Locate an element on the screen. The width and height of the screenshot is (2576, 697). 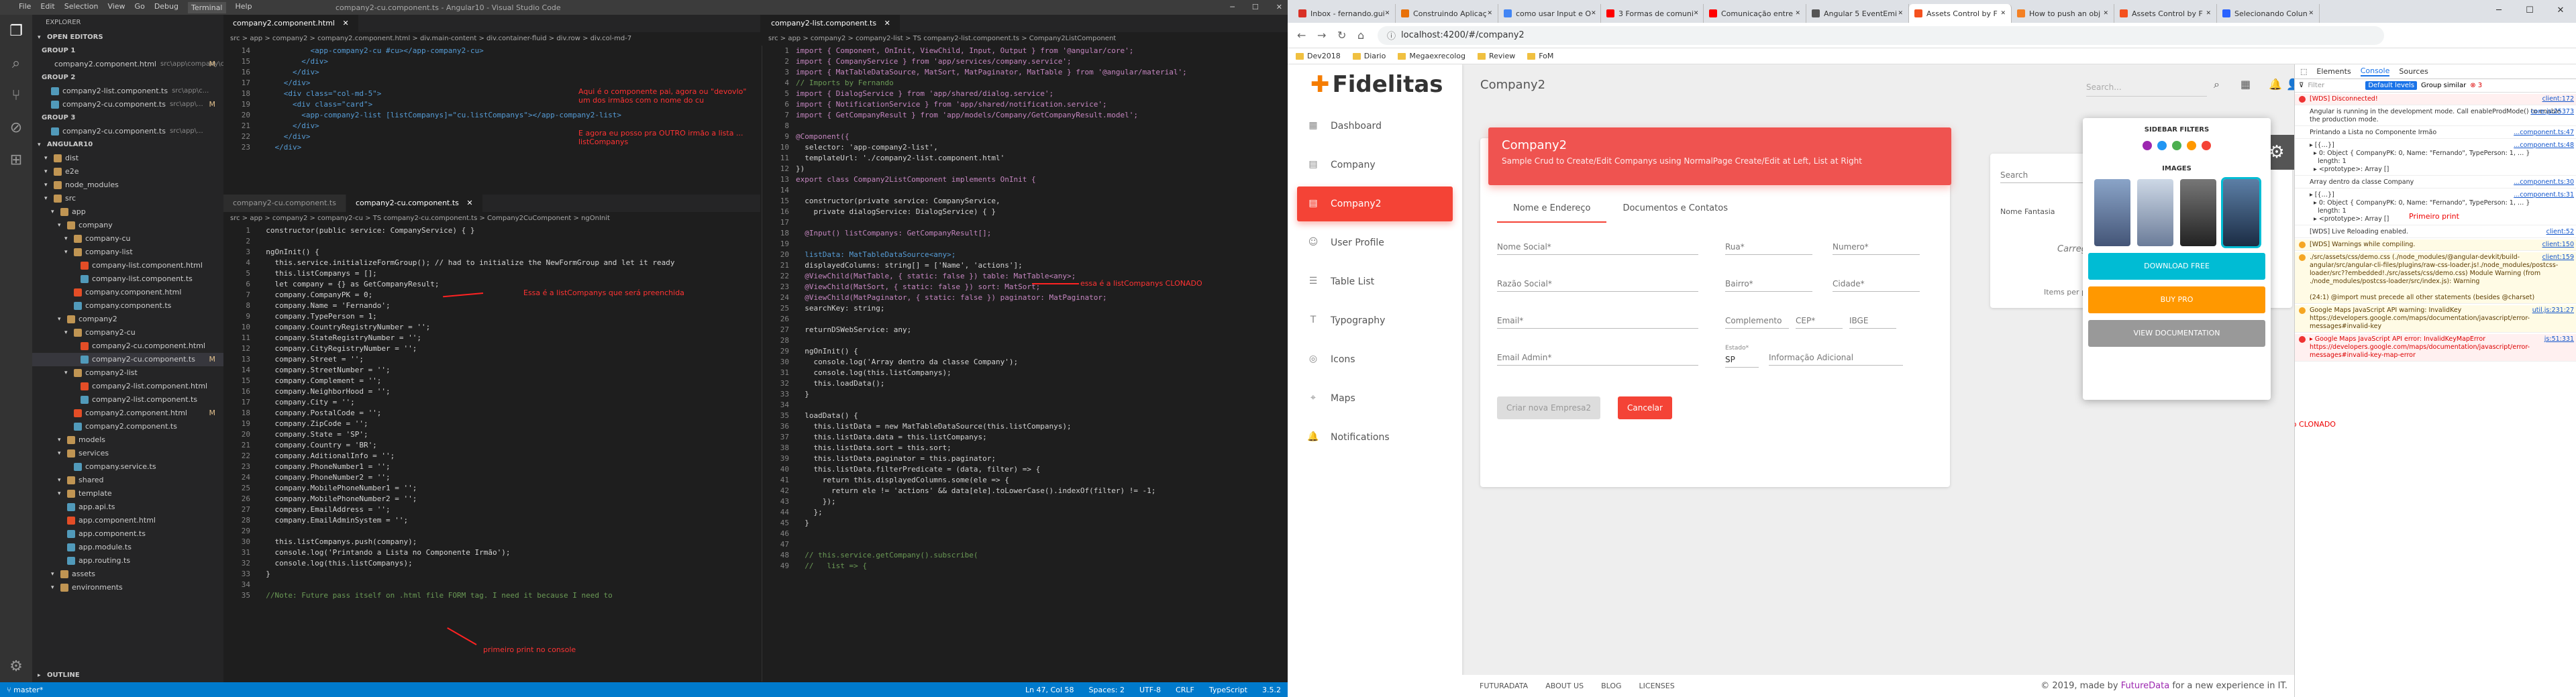
file-item: app.module.ts is located at coordinates (127, 547).